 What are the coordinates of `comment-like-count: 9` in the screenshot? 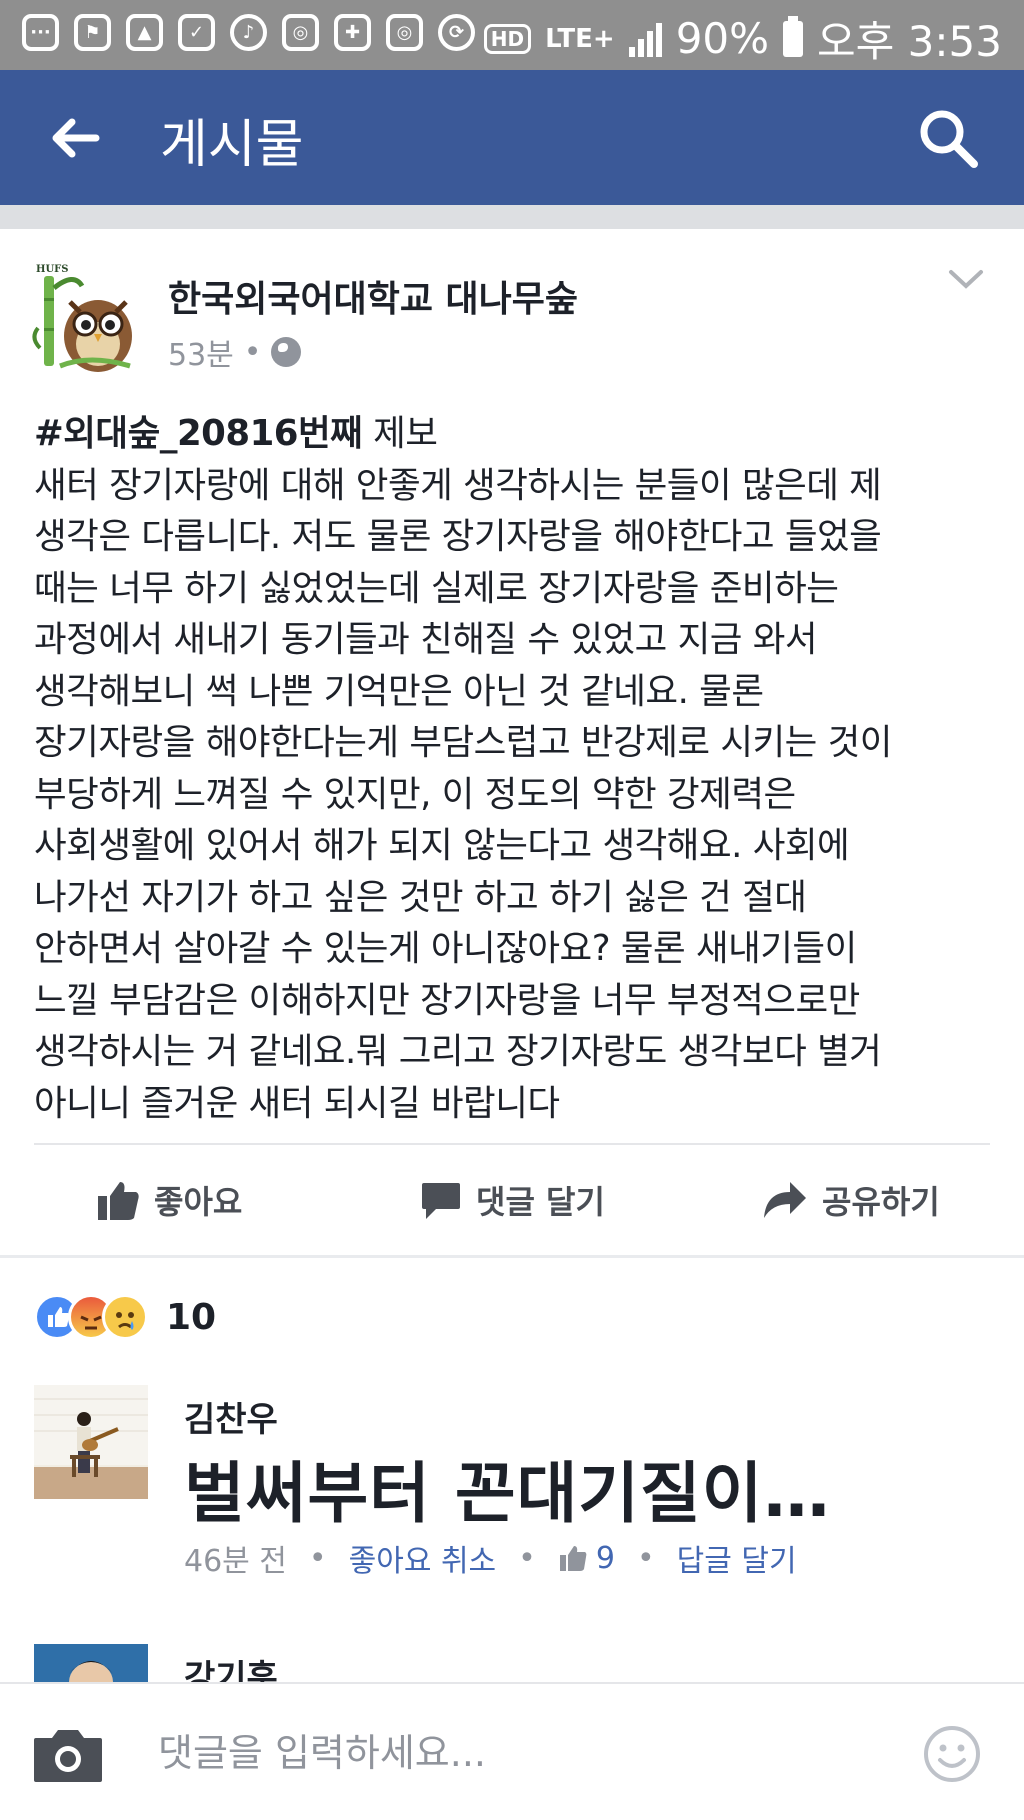 It's located at (605, 1558).